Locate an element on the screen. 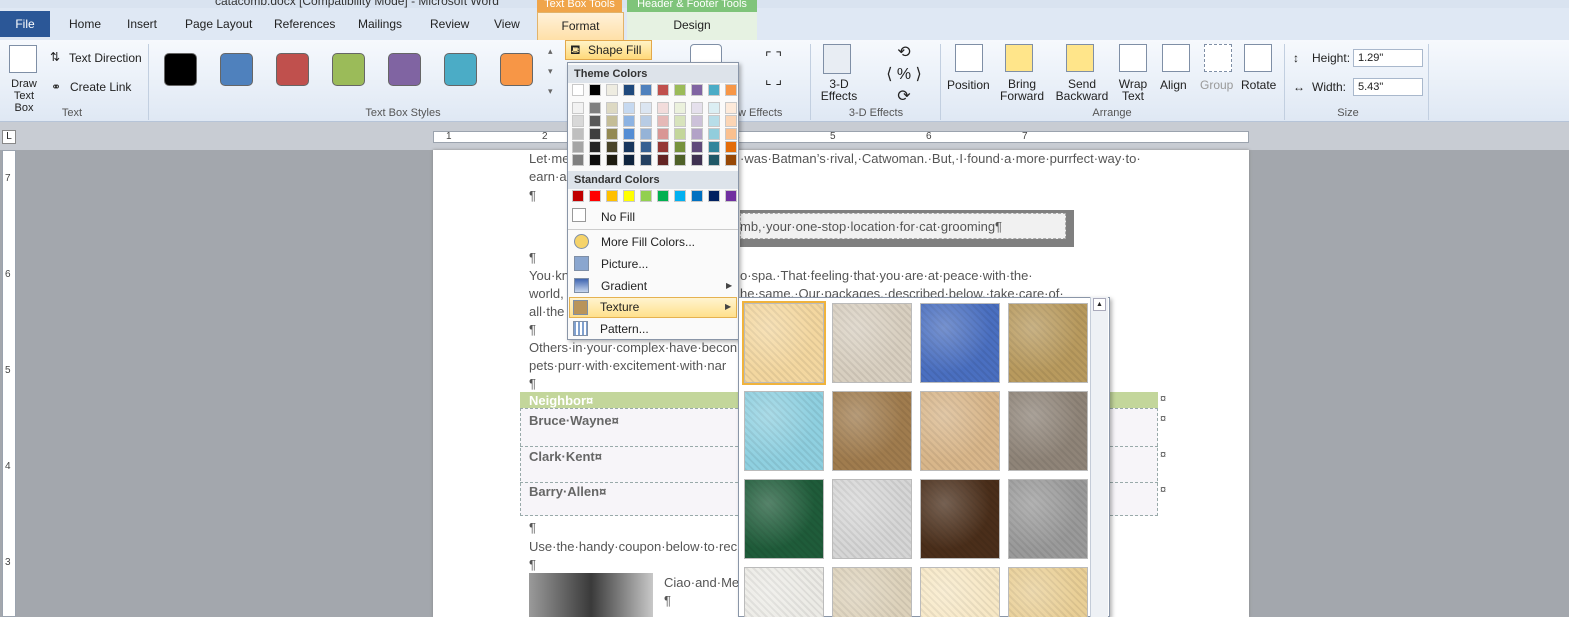 This screenshot has height=617, width=1569. tab-page-layout: Page Layout is located at coordinates (218, 25).